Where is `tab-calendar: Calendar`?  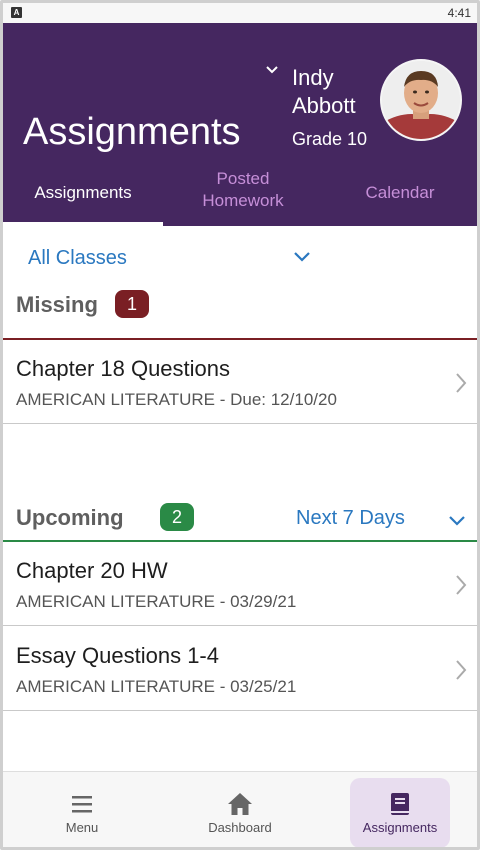 tab-calendar: Calendar is located at coordinates (400, 193).